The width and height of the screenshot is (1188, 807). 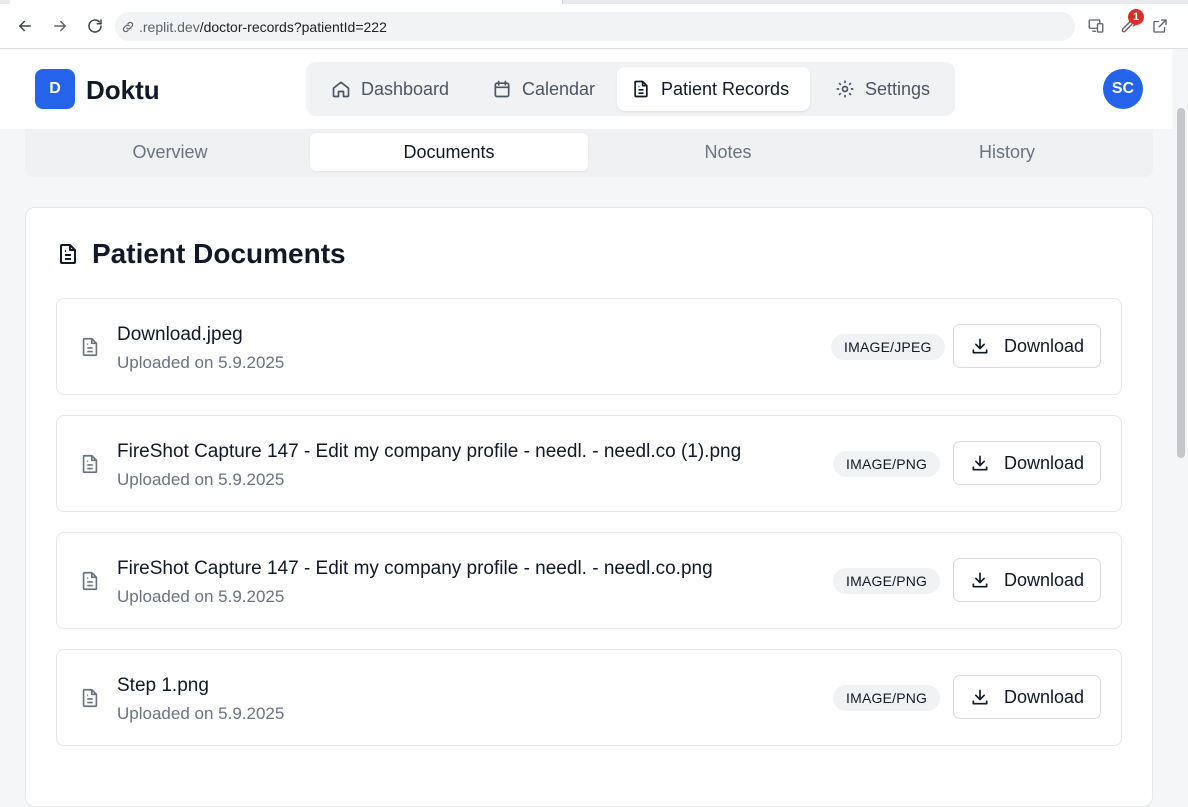 I want to click on nav-dashboard-label: Dashboard, so click(x=405, y=88).